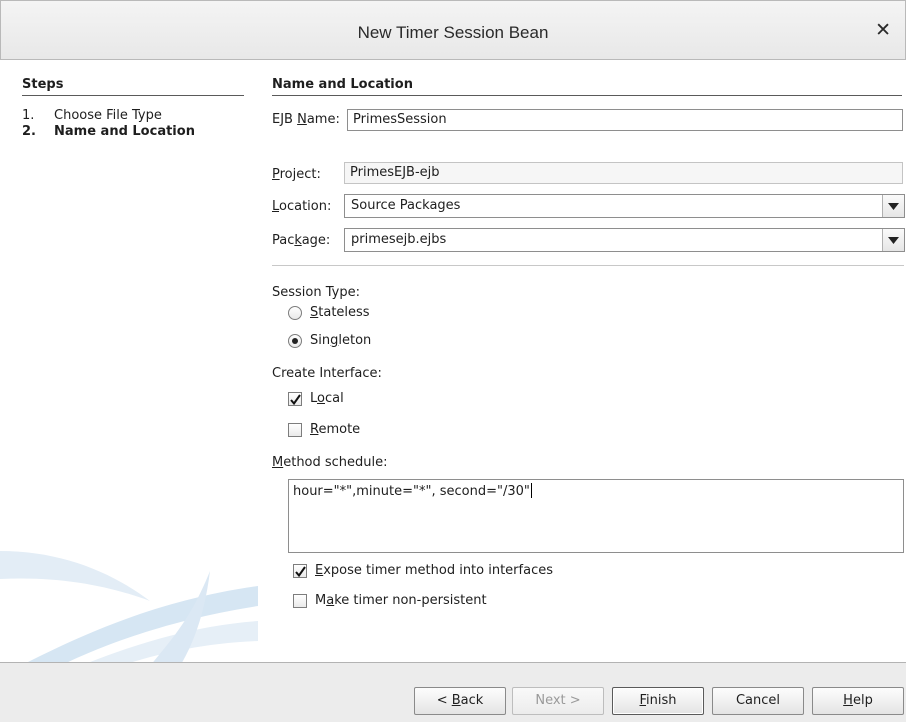 The height and width of the screenshot is (722, 906). I want to click on singleton-radio, so click(295, 341).